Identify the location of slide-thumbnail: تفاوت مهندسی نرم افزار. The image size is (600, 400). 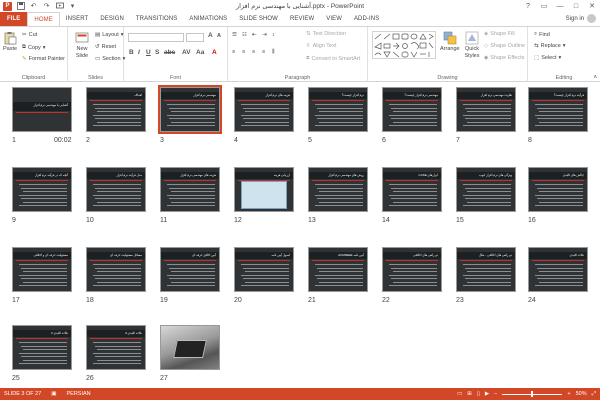
(486, 109).